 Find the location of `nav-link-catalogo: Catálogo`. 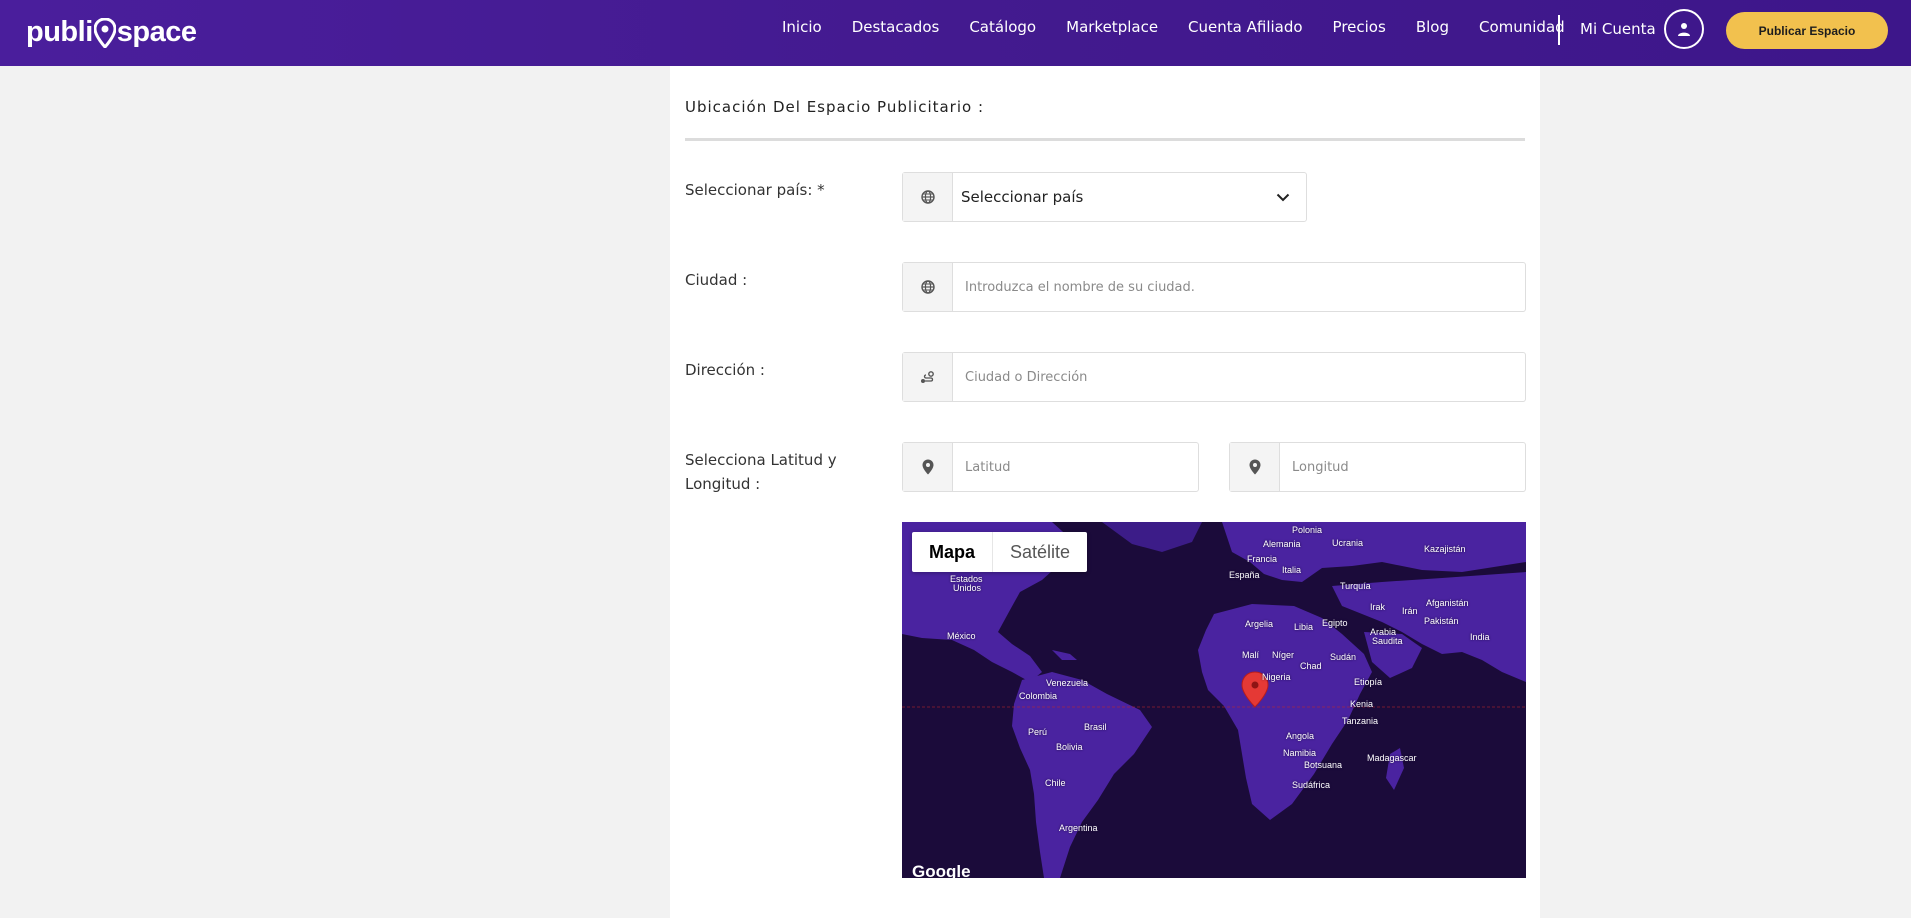

nav-link-catalogo: Catálogo is located at coordinates (1002, 27).